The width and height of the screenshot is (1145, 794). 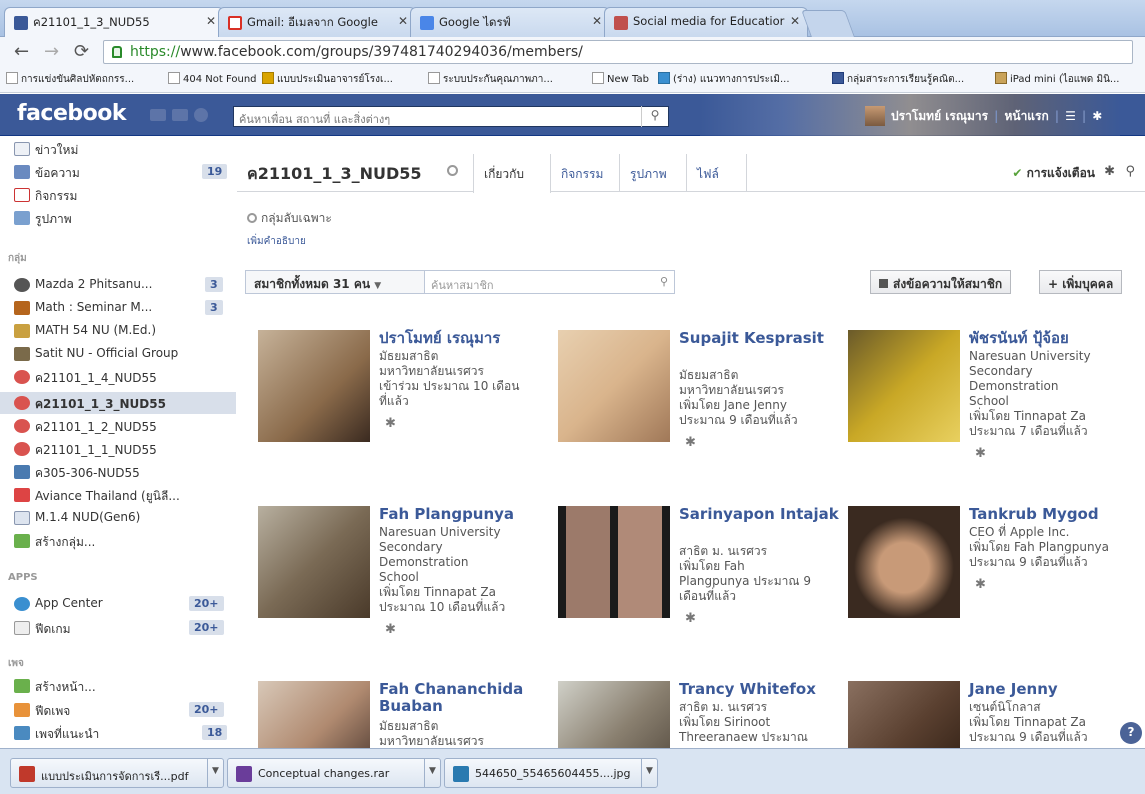 What do you see at coordinates (761, 514) in the screenshot?
I see `member-name: Sarinyapon Intajak` at bounding box center [761, 514].